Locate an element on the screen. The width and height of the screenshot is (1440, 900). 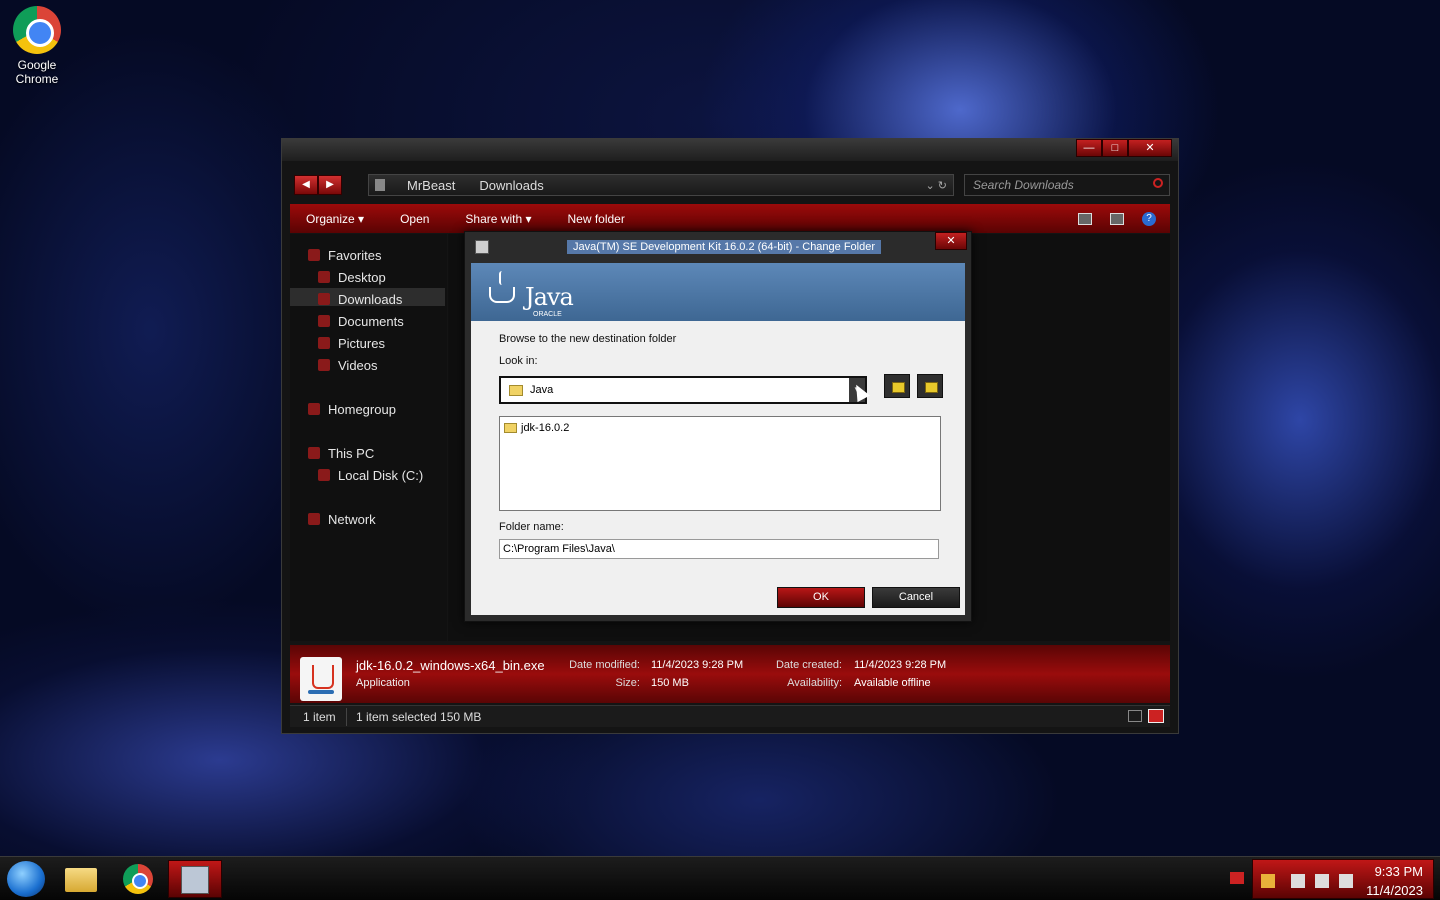
desktop-icon is located at coordinates (324, 277).